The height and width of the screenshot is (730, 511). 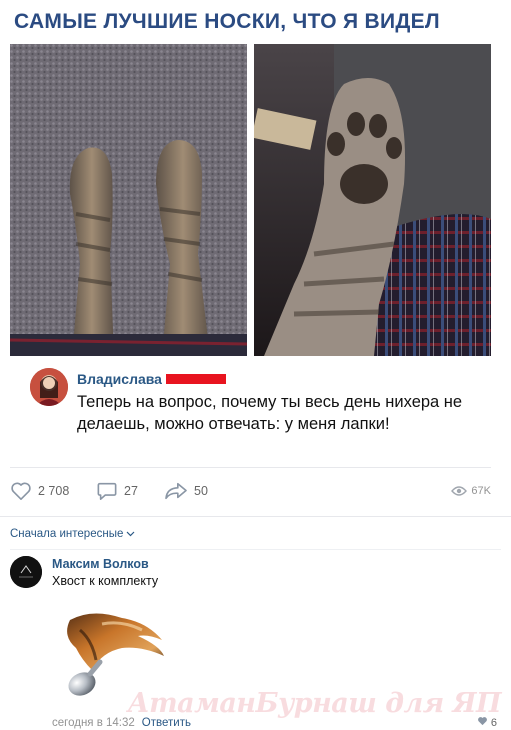 What do you see at coordinates (107, 491) in the screenshot?
I see `comment-icon` at bounding box center [107, 491].